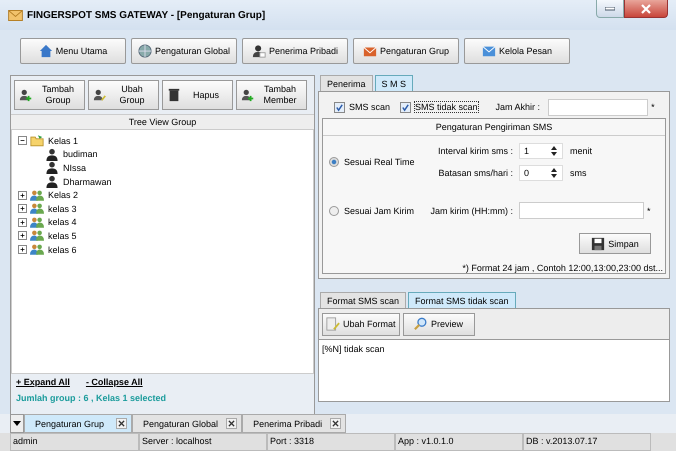 The height and width of the screenshot is (451, 676). What do you see at coordinates (187, 423) in the screenshot?
I see `document-tab: Pengaturan Global` at bounding box center [187, 423].